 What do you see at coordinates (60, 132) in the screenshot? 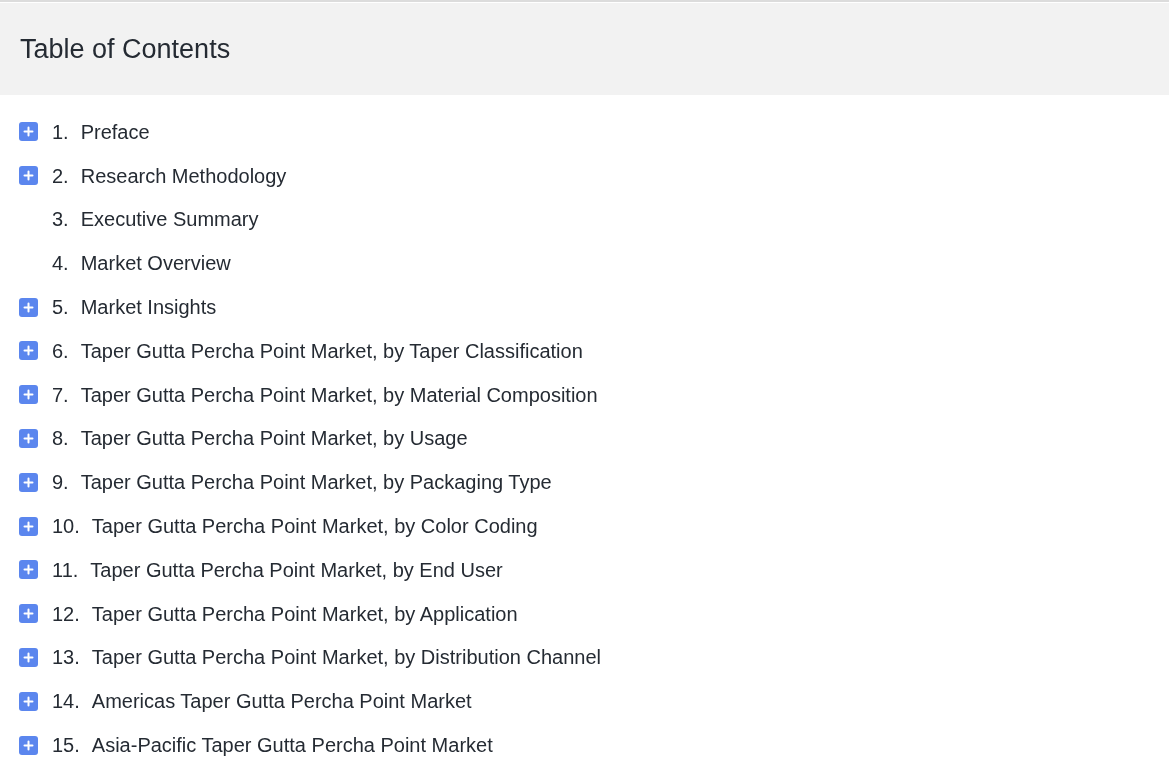
I see `item-number: 1.` at bounding box center [60, 132].